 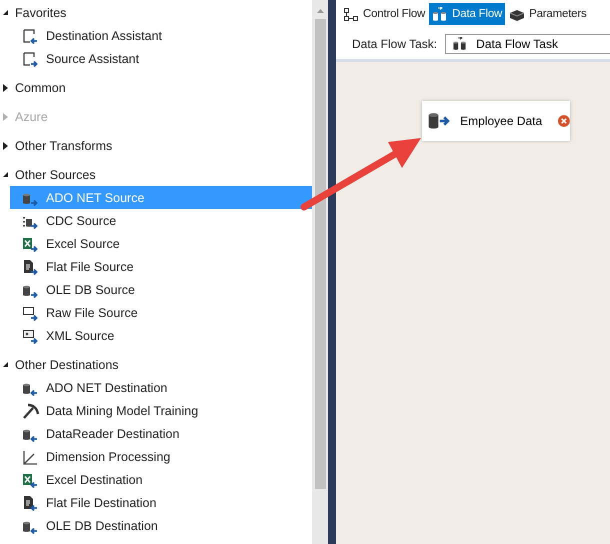 What do you see at coordinates (156, 174) in the screenshot?
I see `group-header: Other Sources` at bounding box center [156, 174].